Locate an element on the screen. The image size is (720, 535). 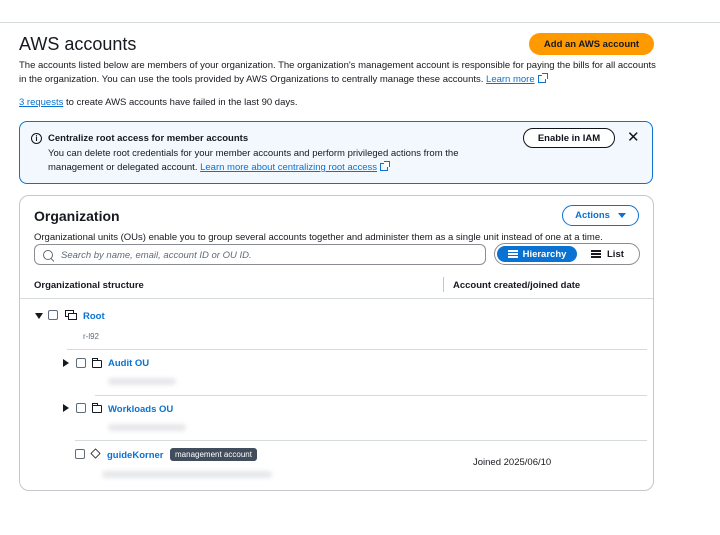
audit-ou-link: Audit OU is located at coordinates (128, 363).